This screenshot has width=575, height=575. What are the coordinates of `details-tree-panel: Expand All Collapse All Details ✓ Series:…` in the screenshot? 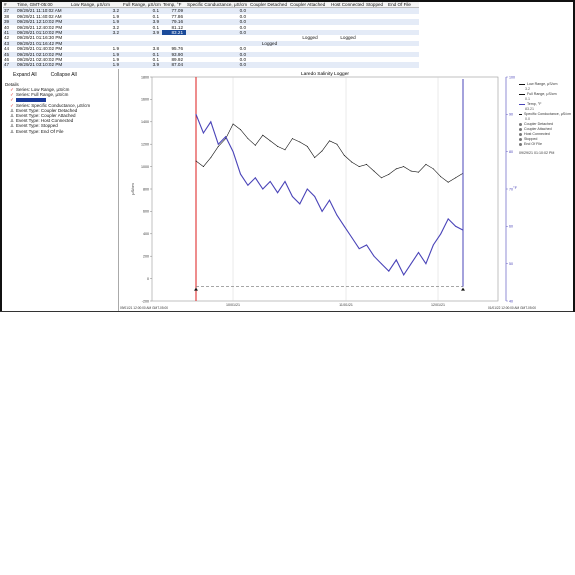 It's located at (60, 190).